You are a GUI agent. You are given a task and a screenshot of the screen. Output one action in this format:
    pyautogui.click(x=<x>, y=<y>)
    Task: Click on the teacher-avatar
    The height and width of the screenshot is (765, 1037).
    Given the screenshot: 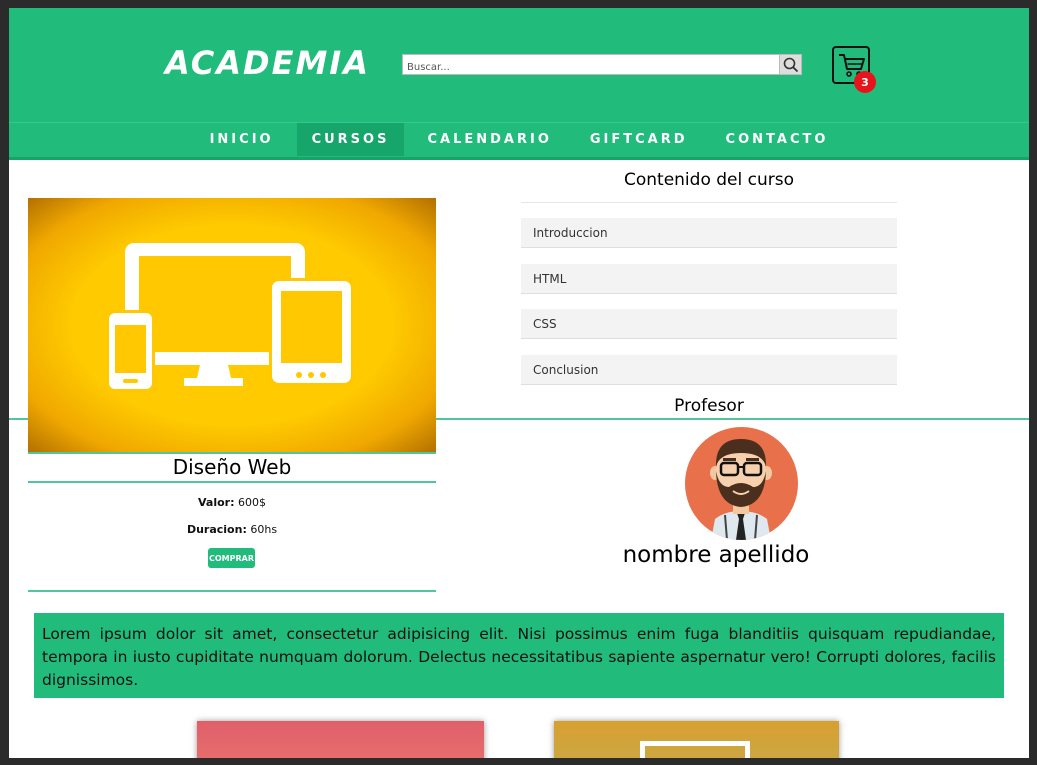 What is the action you would take?
    pyautogui.click(x=741, y=483)
    